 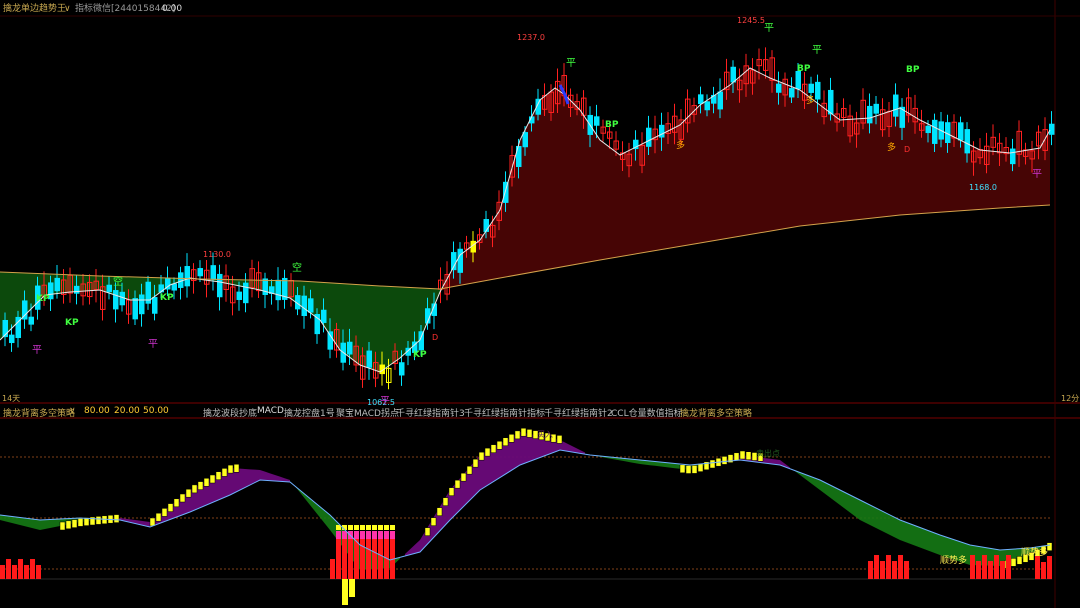 I want to click on param-1: 80.00, so click(x=97, y=411).